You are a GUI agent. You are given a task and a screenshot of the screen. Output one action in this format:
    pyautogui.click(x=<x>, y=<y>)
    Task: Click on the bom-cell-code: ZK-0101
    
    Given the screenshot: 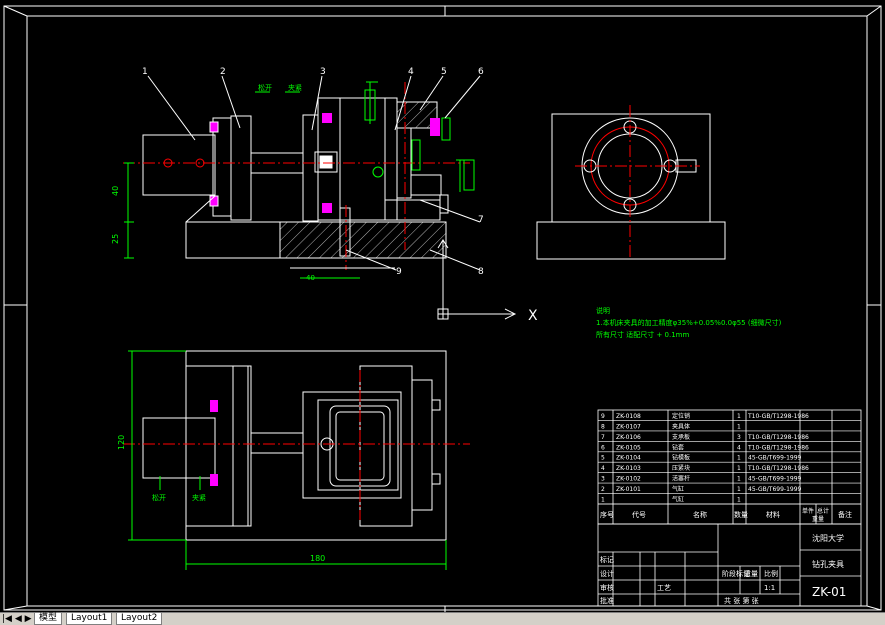 What is the action you would take?
    pyautogui.click(x=628, y=489)
    